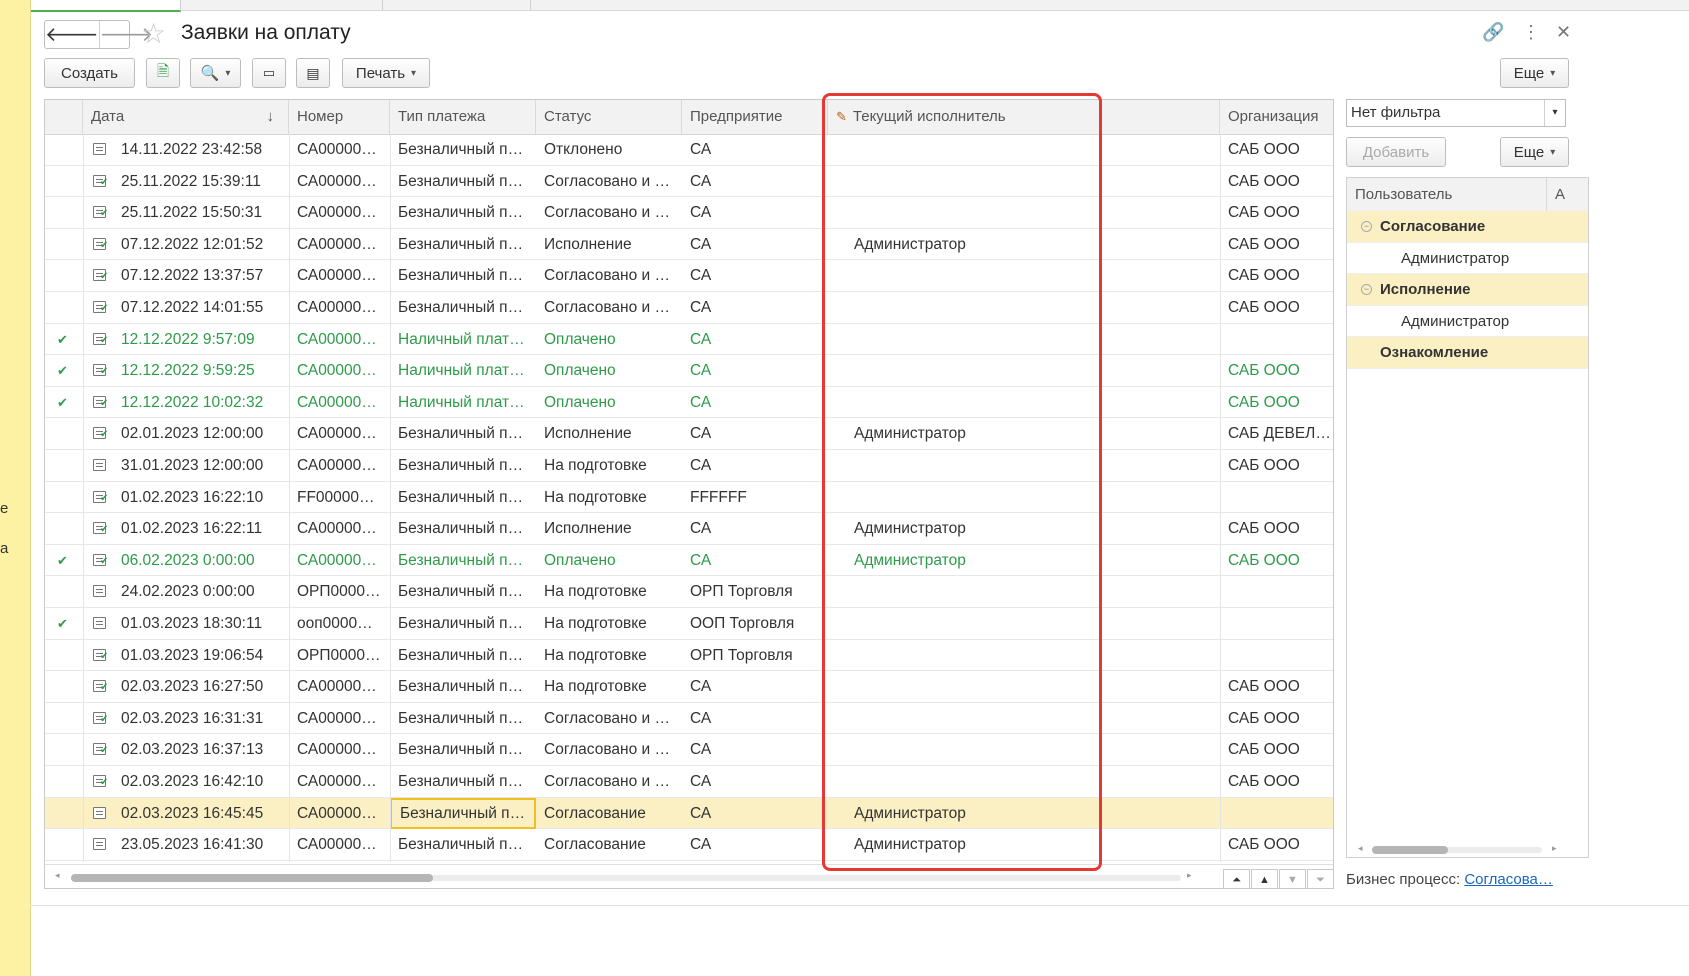  Describe the element at coordinates (101, 6) in the screenshot. I see `tab-active` at that location.